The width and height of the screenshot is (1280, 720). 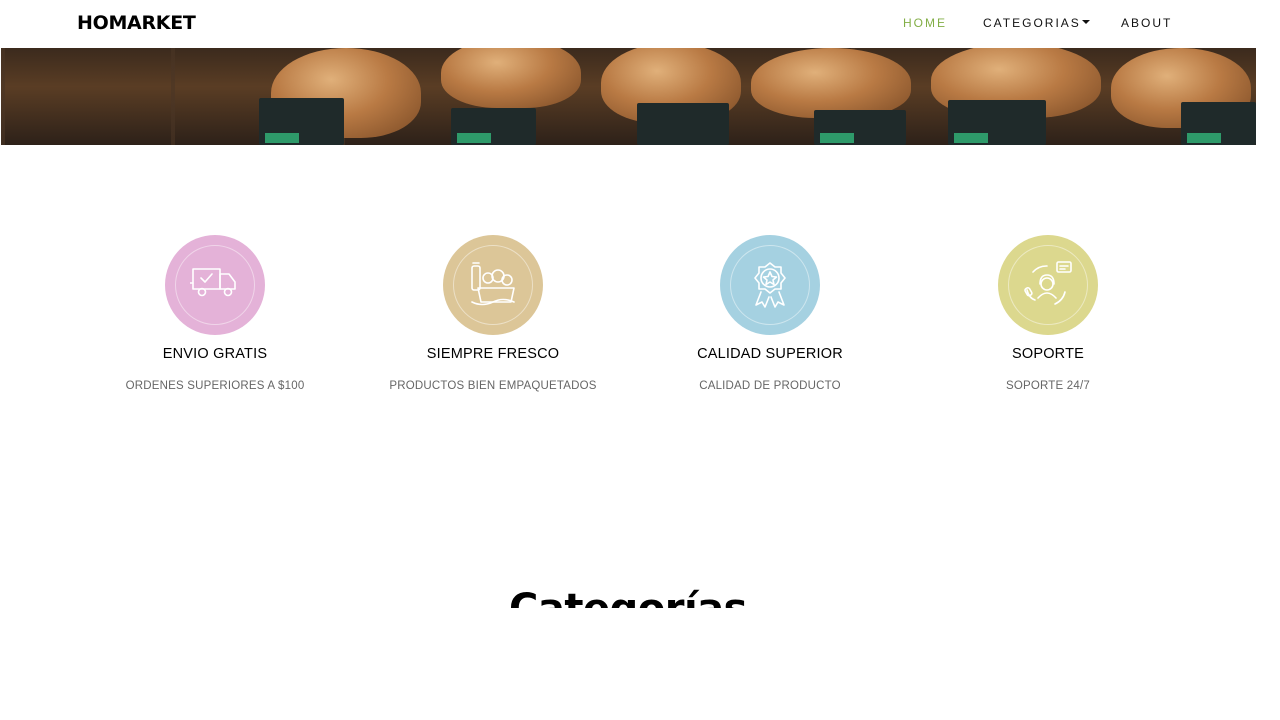 I want to click on feature-subtitle: ORDENES SUPERIORES A $100, so click(x=215, y=386).